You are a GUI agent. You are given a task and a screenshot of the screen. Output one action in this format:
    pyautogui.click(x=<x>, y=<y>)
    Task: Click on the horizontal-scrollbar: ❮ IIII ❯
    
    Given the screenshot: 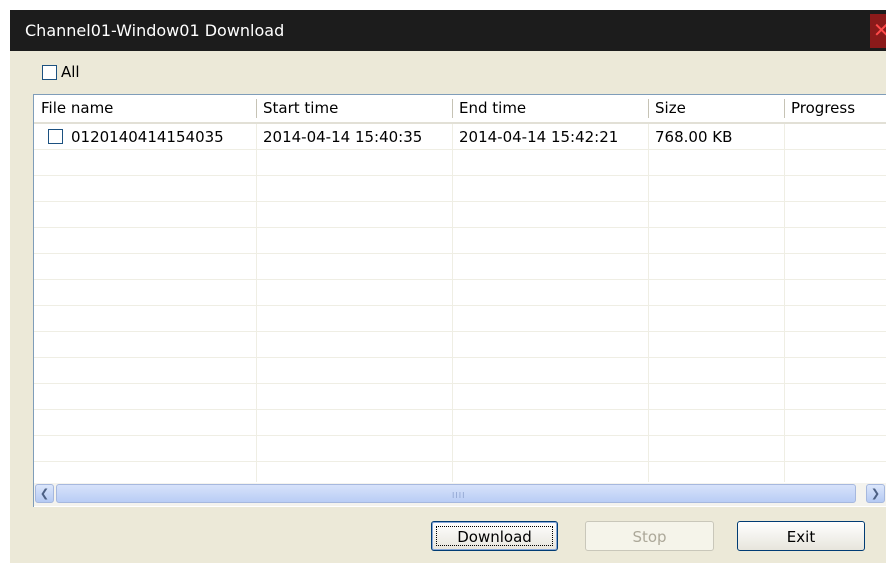 What is the action you would take?
    pyautogui.click(x=460, y=494)
    